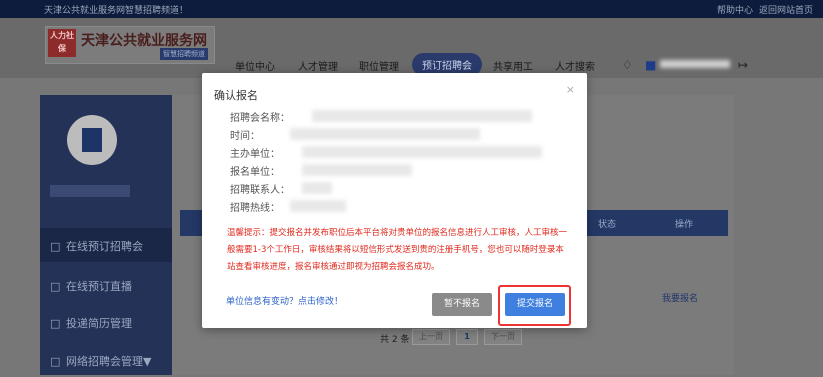  I want to click on edit-company-info-link: 单位信息有变动？点击修改！, so click(284, 300).